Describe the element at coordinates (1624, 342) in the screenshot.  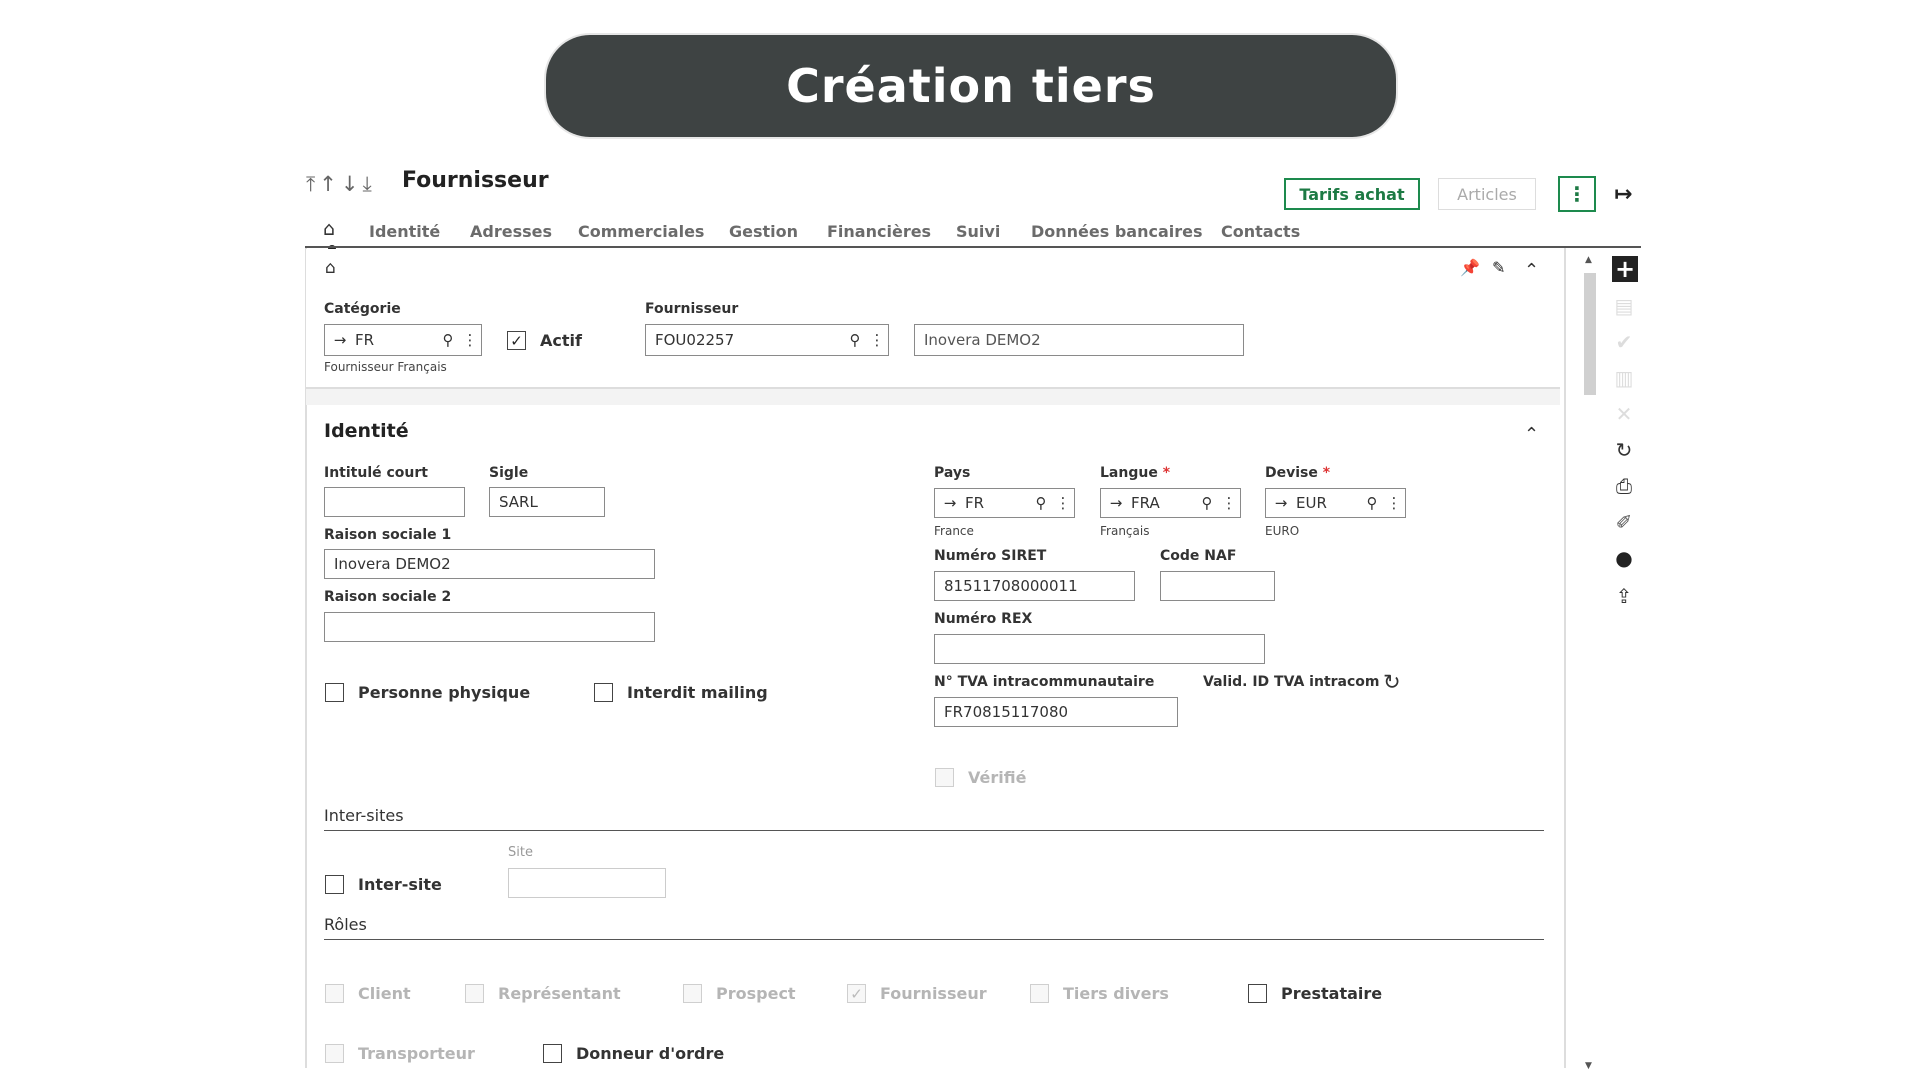
I see `validate-icon: ✔` at that location.